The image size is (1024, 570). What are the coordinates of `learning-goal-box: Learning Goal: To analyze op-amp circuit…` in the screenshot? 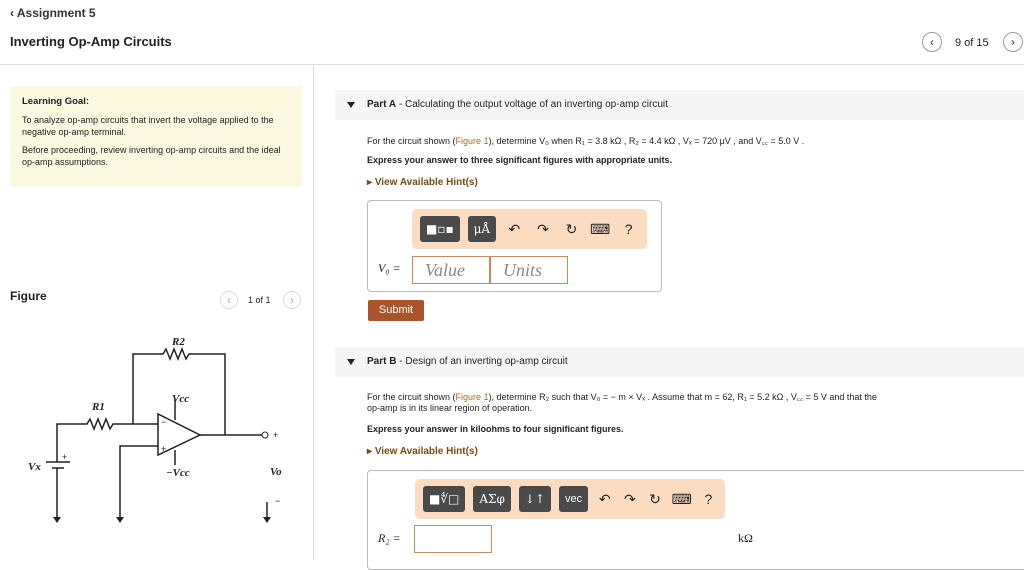 It's located at (156, 136).